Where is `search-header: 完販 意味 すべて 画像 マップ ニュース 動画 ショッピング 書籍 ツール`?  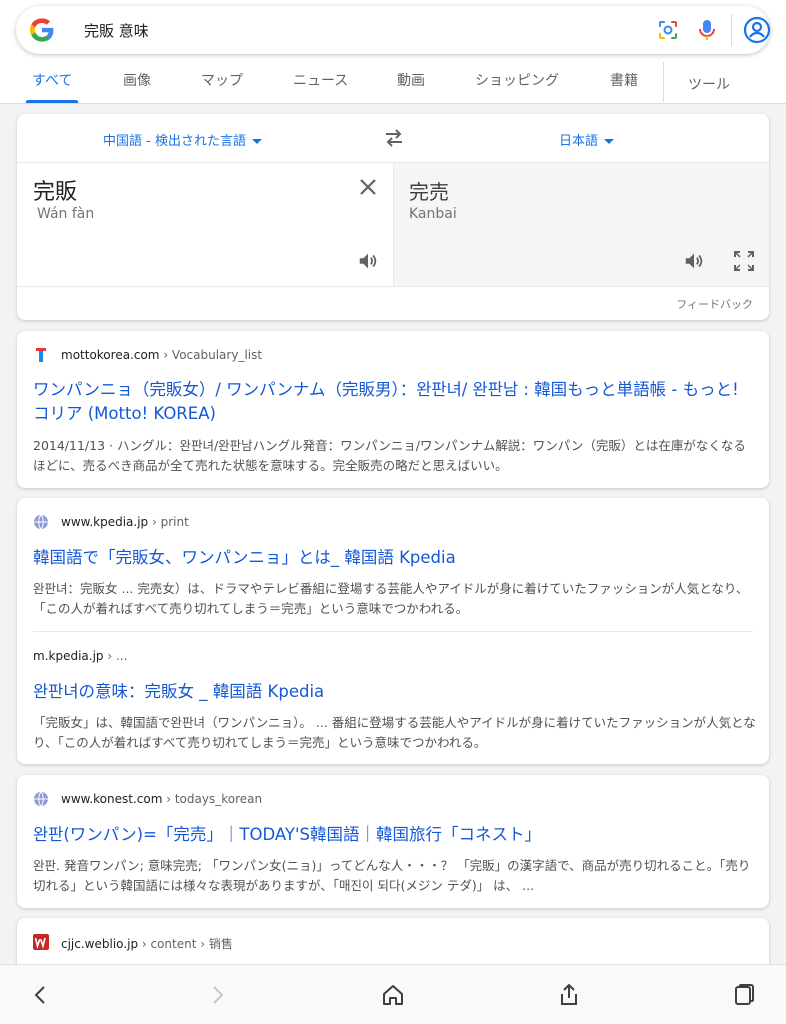 search-header: 完販 意味 すべて 画像 マップ ニュース 動画 ショッピング 書籍 ツール is located at coordinates (393, 52).